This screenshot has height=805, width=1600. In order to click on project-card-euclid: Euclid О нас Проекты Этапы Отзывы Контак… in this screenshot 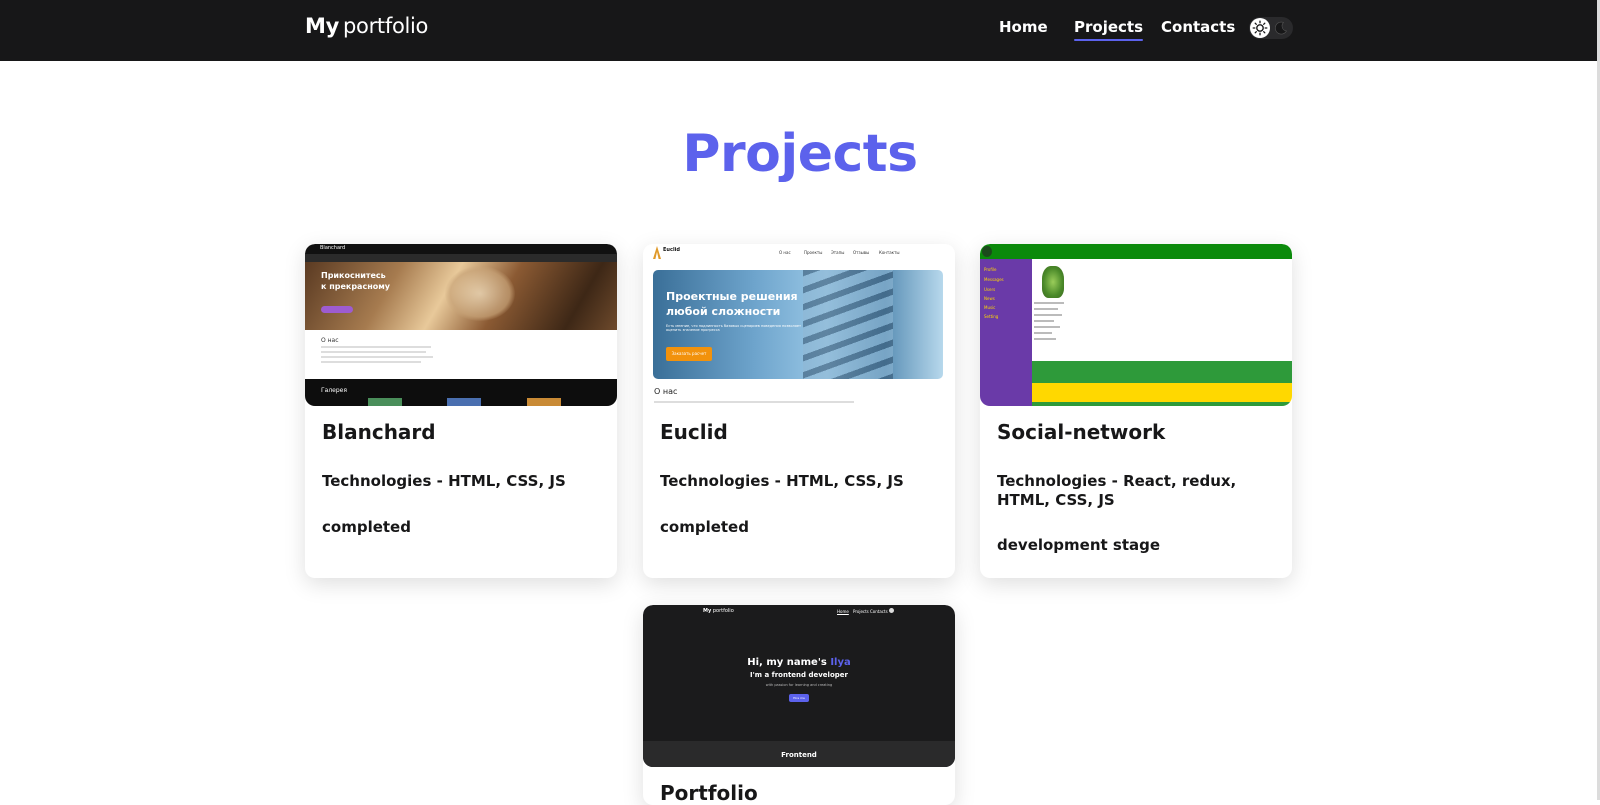, I will do `click(799, 411)`.